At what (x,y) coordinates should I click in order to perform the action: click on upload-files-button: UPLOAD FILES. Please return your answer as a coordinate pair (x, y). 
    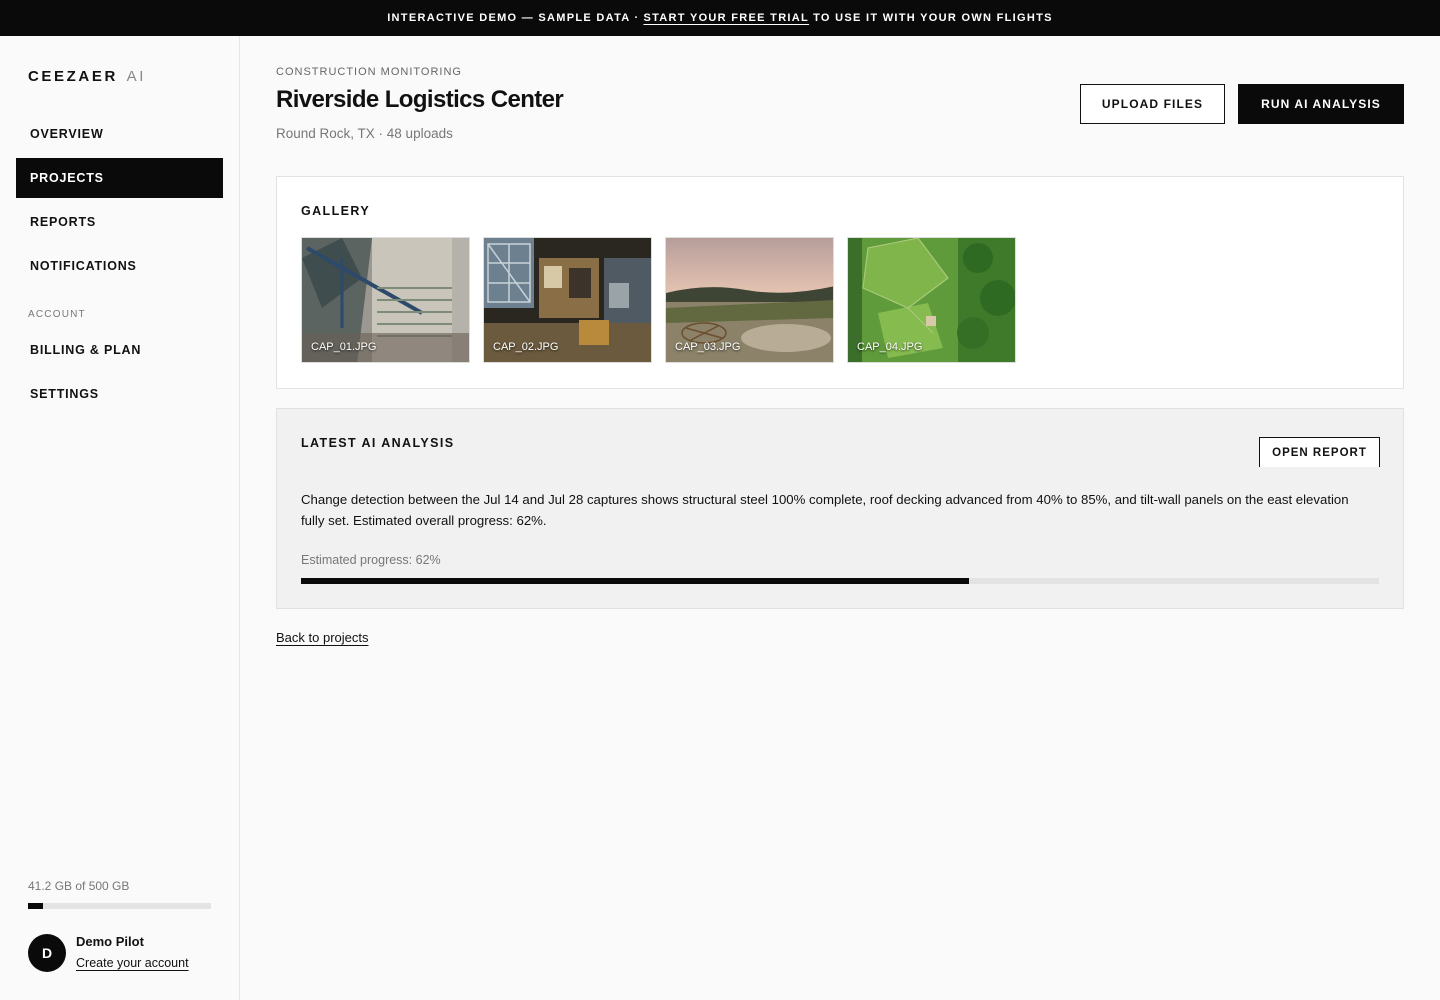
    Looking at the image, I should click on (1152, 104).